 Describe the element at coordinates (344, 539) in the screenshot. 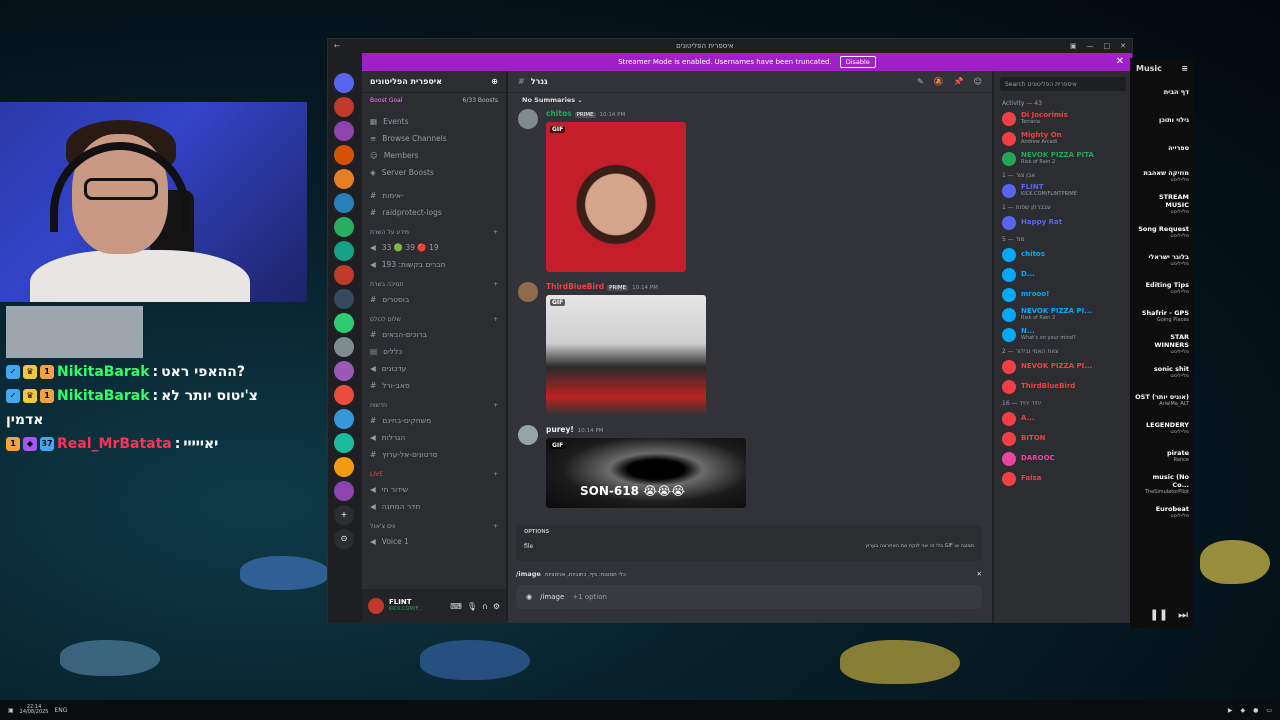

I see `discover-icon: ⊙` at that location.